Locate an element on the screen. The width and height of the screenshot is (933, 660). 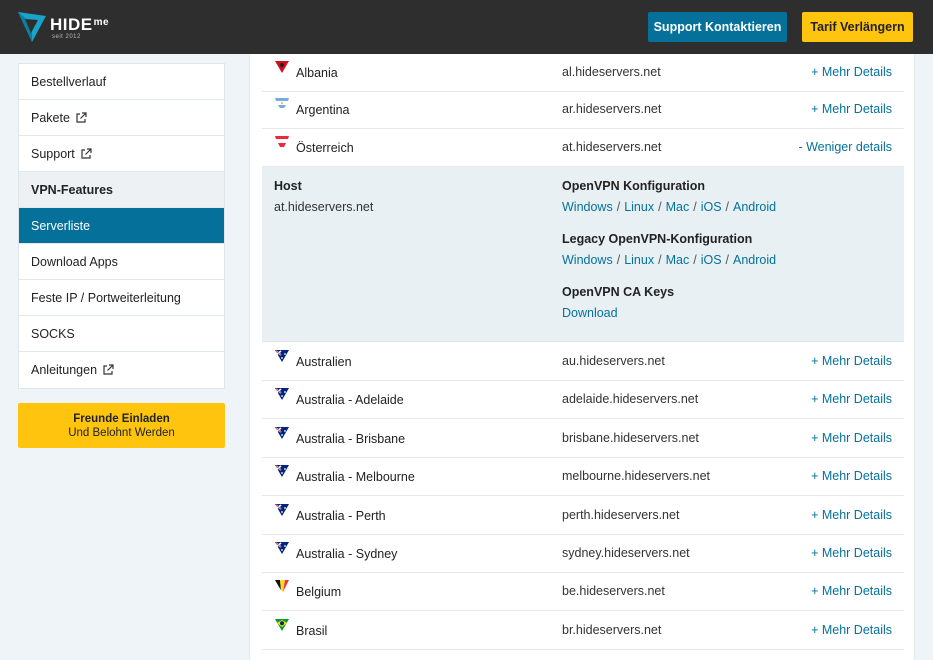
logo-since: seit 2012 is located at coordinates (66, 37).